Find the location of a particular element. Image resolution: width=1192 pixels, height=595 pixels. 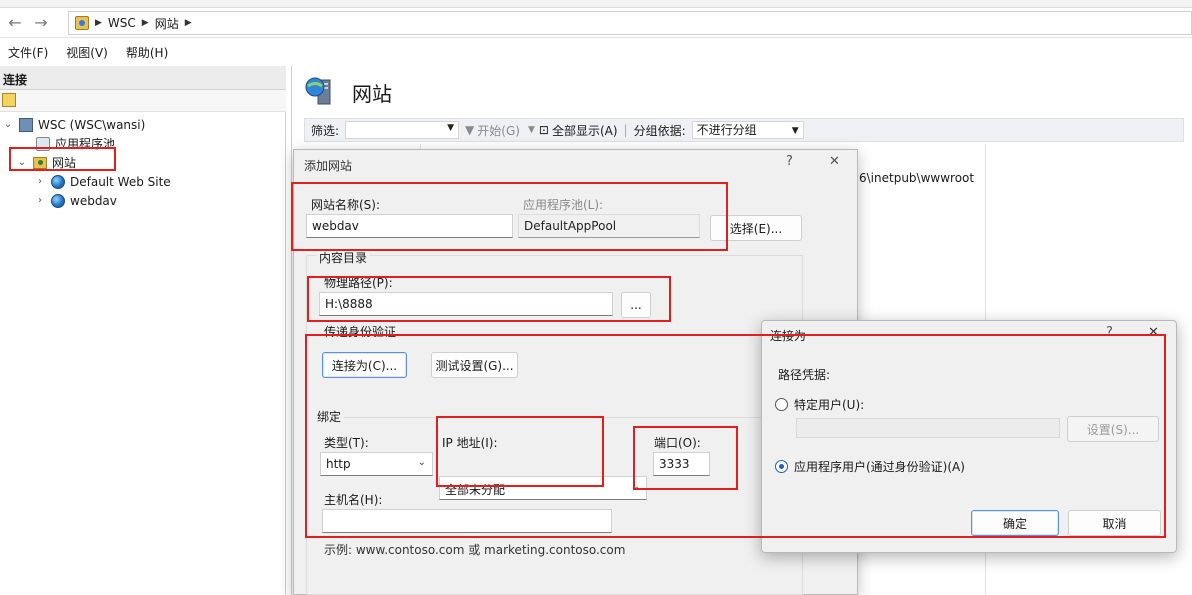

sites-icon is located at coordinates (318, 91).